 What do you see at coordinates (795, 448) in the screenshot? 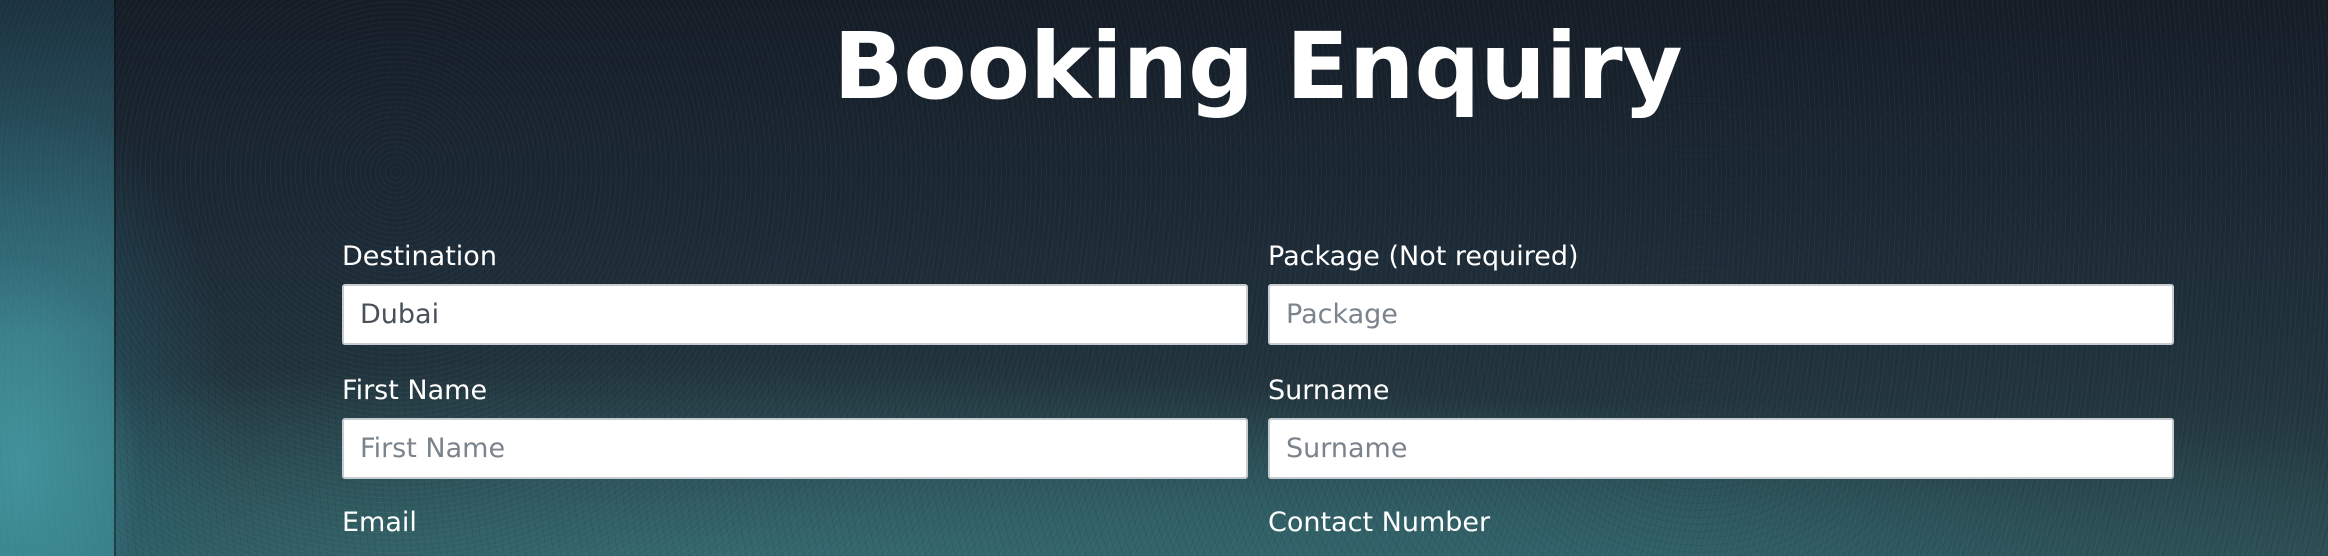
I see `first-name-input` at bounding box center [795, 448].